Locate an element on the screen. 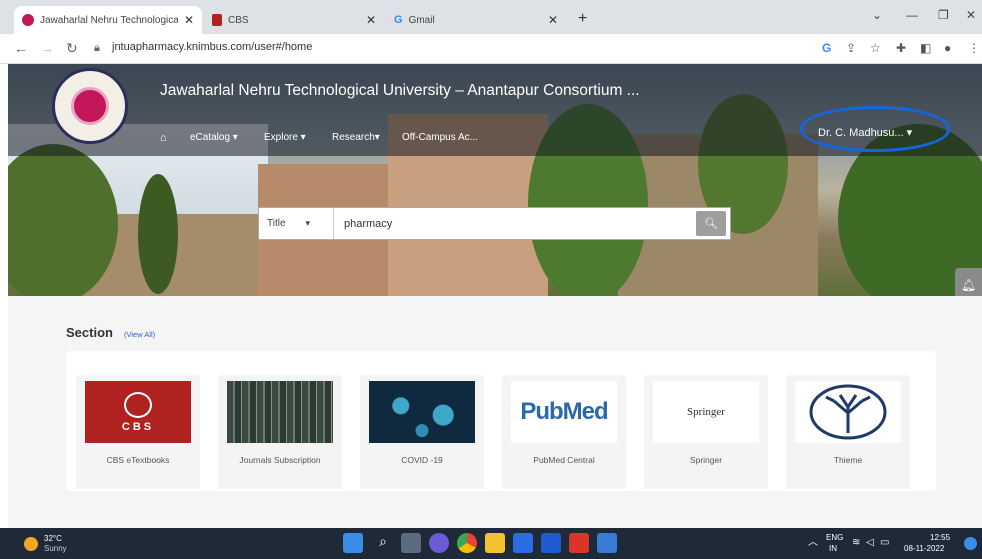 Image resolution: width=982 pixels, height=559 pixels. card-label: Journals Subscription is located at coordinates (280, 460).